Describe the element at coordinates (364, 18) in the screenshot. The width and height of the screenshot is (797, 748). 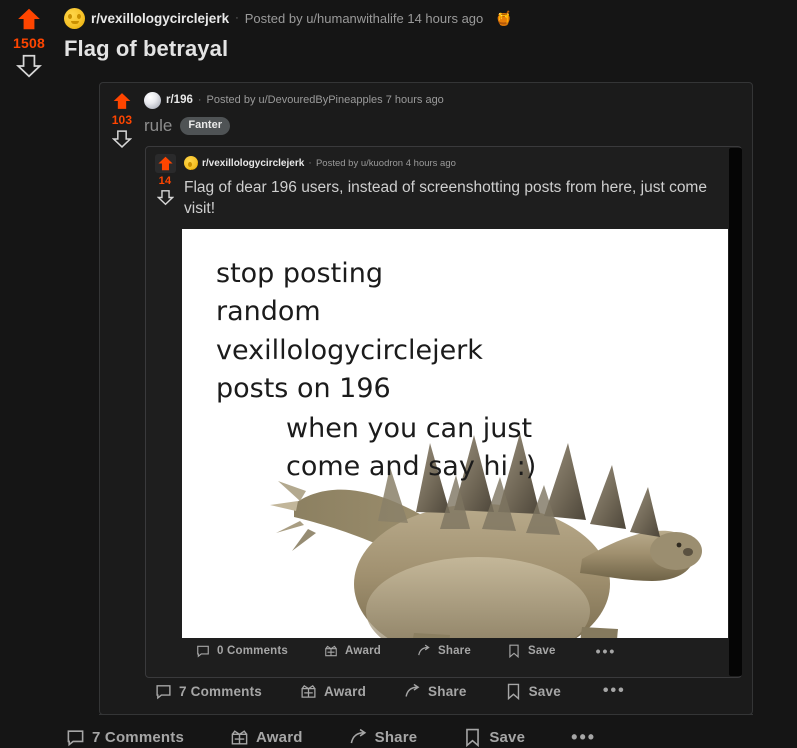
I see `outer-post-meta: Posted by u/humanwithalife 14 hours ago` at that location.